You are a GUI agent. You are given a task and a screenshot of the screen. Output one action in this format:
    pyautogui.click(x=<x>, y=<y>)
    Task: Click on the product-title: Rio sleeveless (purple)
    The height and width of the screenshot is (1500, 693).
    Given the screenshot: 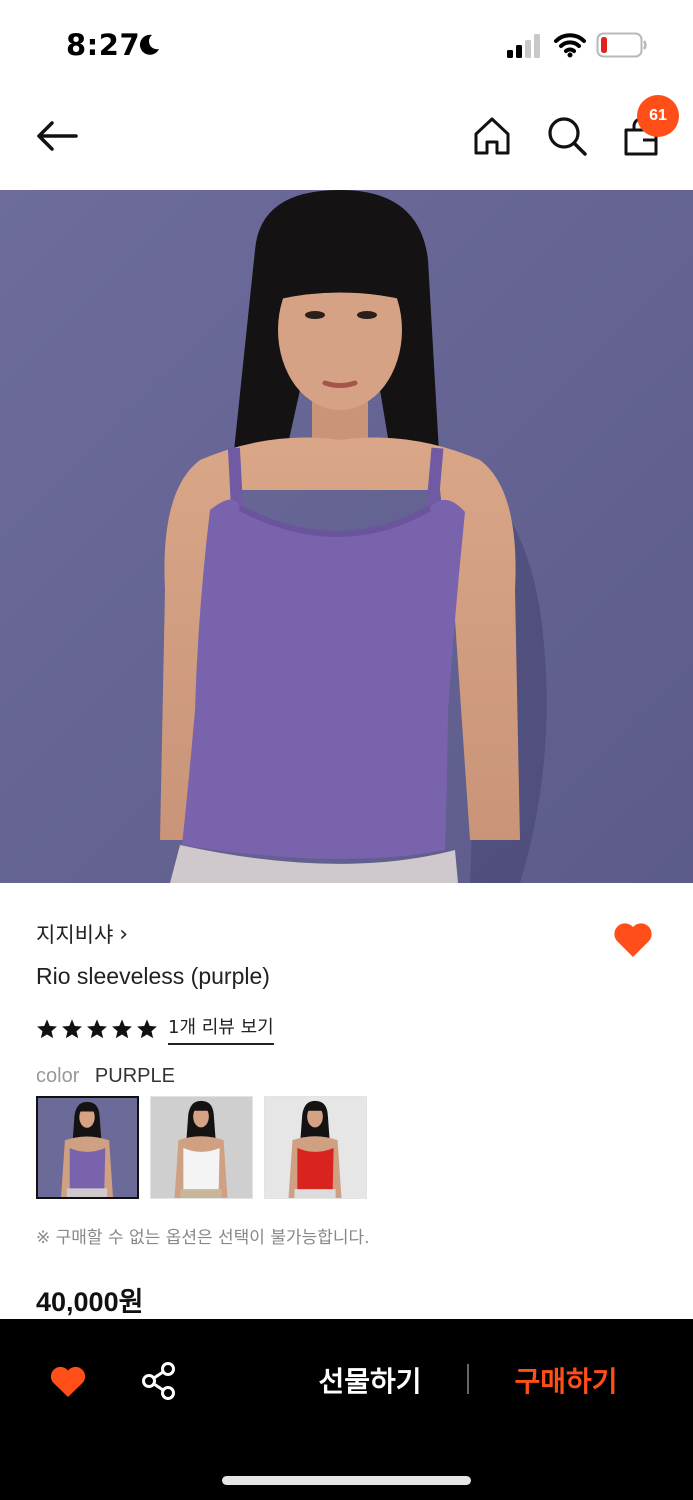 What is the action you would take?
    pyautogui.click(x=153, y=976)
    